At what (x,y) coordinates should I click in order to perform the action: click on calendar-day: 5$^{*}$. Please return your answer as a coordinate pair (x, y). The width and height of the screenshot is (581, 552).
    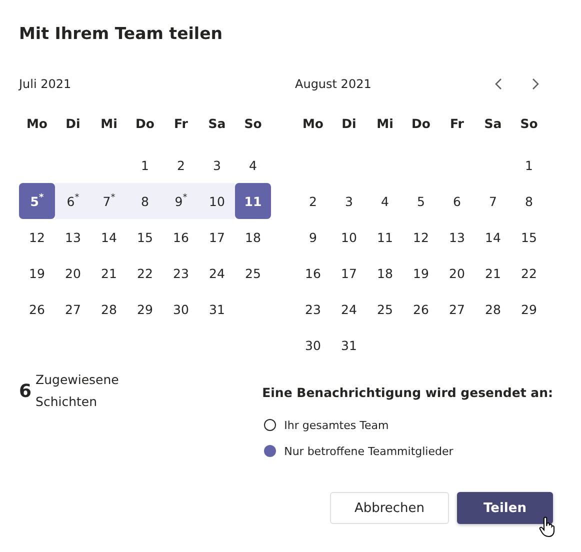
    Looking at the image, I should click on (37, 201).